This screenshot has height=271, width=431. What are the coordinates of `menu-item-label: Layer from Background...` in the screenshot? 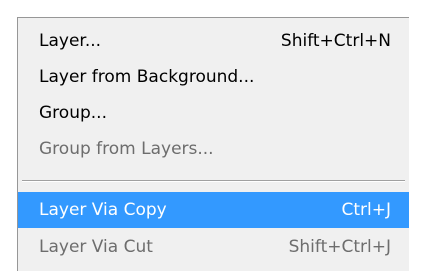 It's located at (147, 77).